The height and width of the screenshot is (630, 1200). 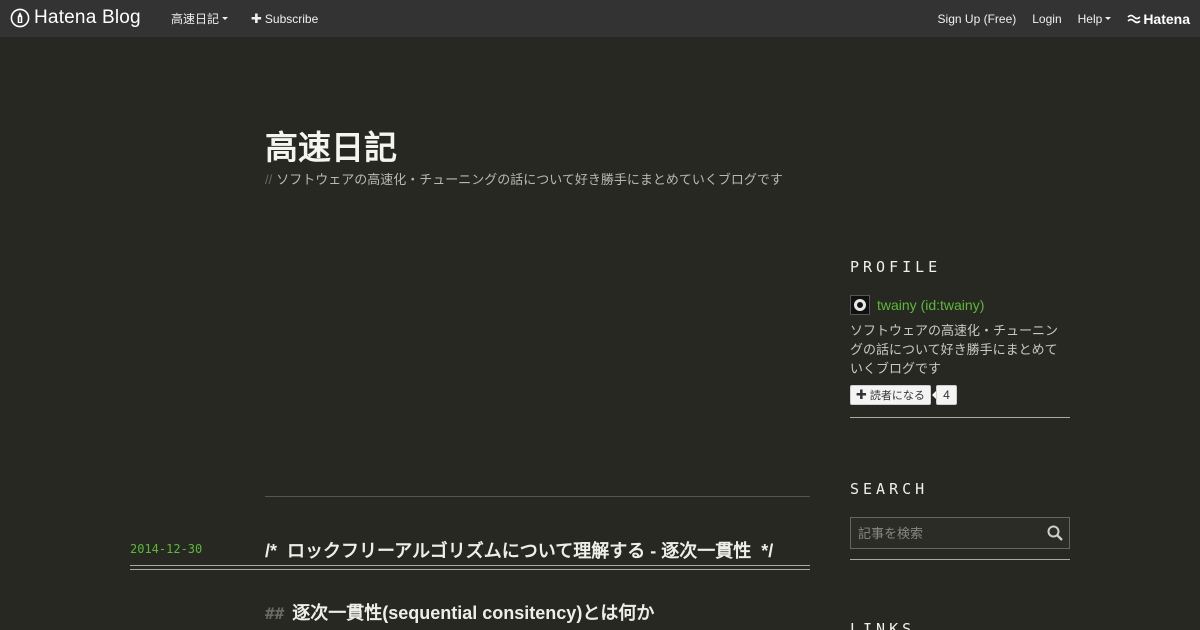 I want to click on entry-date: 2014-12-30, so click(x=166, y=549).